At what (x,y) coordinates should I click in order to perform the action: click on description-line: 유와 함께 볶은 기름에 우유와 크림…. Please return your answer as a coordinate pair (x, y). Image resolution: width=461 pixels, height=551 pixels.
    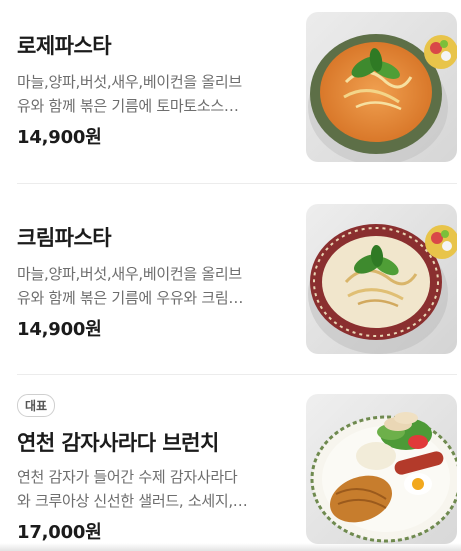
    Looking at the image, I should click on (130, 298).